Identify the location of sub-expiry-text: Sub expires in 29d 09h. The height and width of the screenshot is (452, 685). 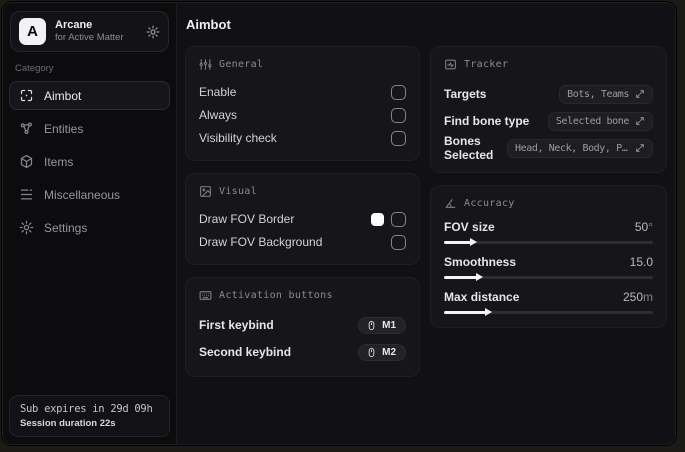
(86, 409).